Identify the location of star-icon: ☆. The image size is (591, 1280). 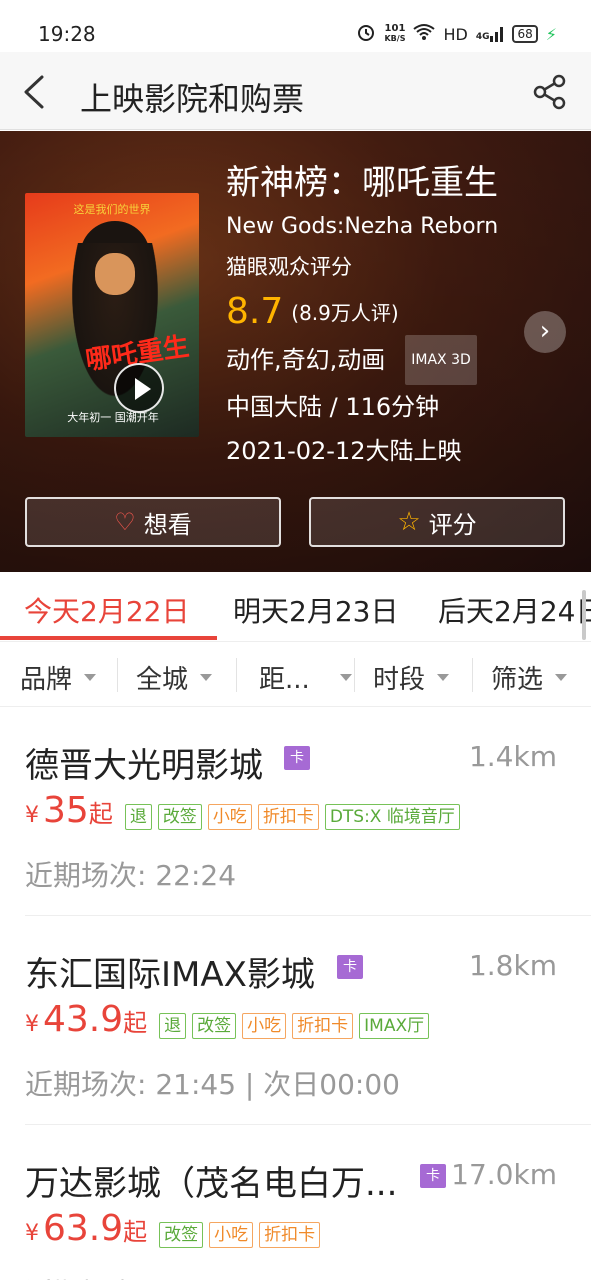
(409, 522).